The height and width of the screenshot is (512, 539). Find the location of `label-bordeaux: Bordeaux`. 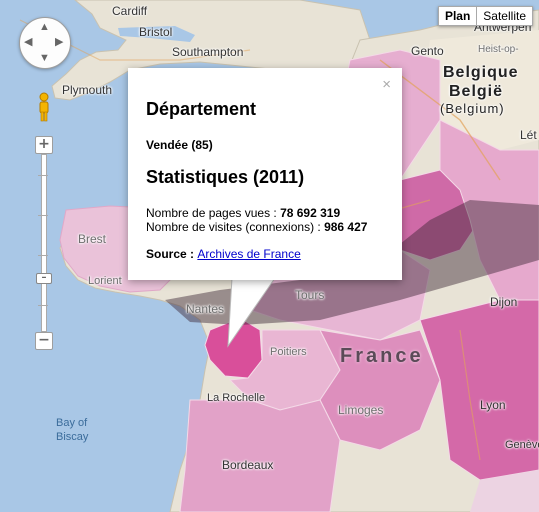

label-bordeaux: Bordeaux is located at coordinates (248, 465).